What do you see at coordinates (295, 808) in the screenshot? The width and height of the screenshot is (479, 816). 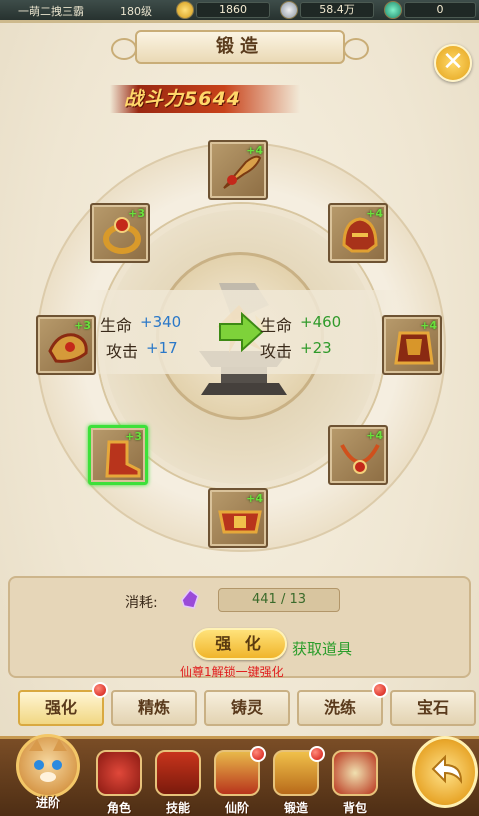 I see `nav-forge-label: 锻造` at bounding box center [295, 808].